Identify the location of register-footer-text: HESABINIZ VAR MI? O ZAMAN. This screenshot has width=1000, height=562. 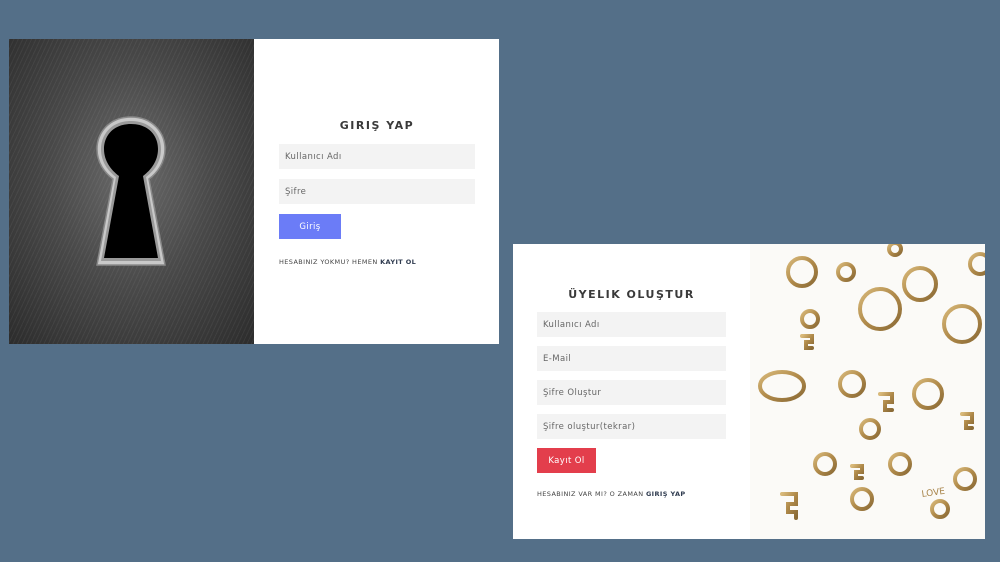
(590, 494).